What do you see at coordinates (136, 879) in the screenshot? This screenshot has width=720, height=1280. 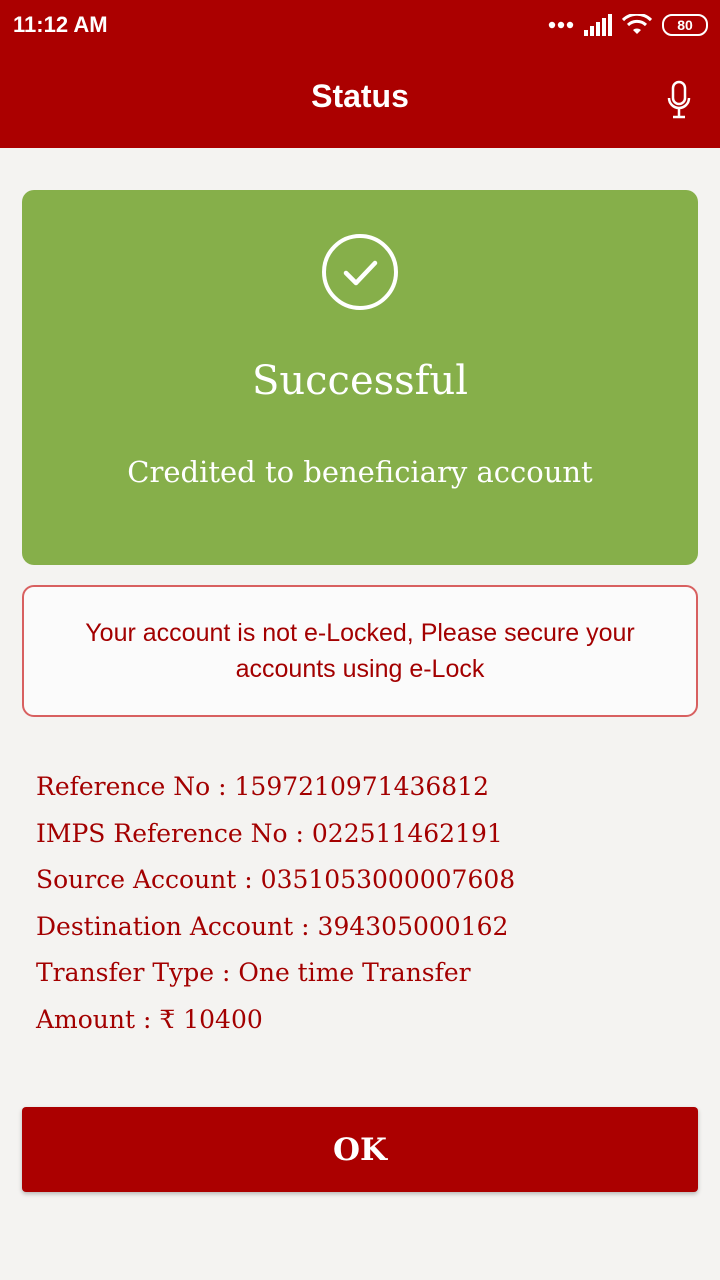 I see `detail-label: Source Account` at bounding box center [136, 879].